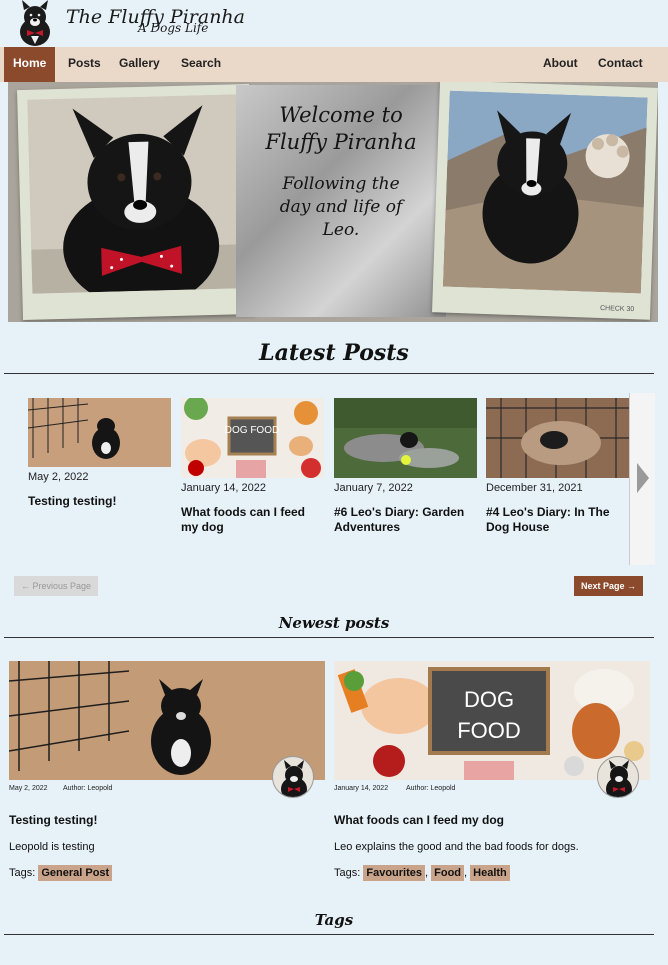  What do you see at coordinates (609, 586) in the screenshot?
I see `next-page-button: Next Page →` at bounding box center [609, 586].